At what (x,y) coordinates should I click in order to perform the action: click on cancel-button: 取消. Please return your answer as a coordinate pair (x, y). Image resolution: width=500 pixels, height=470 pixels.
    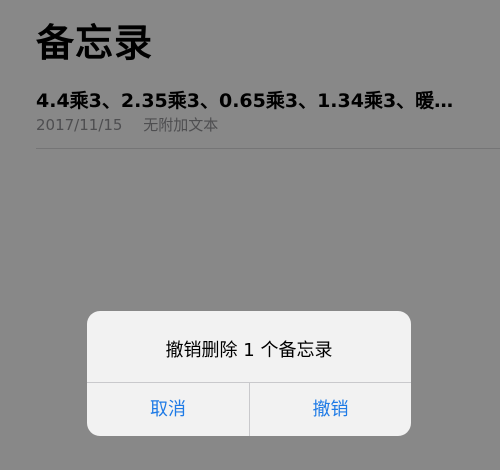
    Looking at the image, I should click on (168, 409).